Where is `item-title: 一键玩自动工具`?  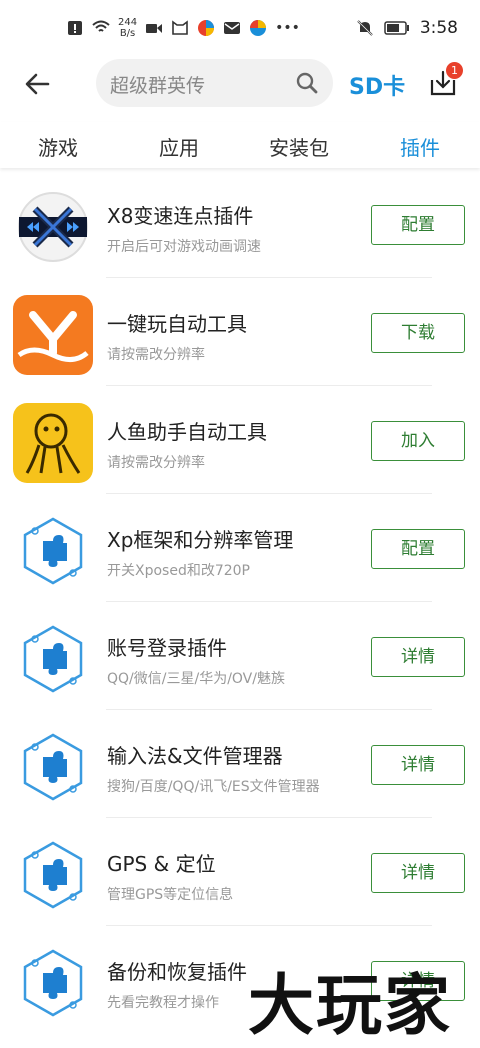 item-title: 一键玩自动工具 is located at coordinates (177, 324).